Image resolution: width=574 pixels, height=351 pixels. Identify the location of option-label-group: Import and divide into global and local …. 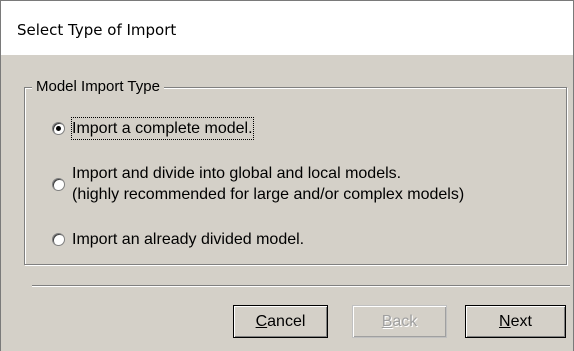
(268, 184).